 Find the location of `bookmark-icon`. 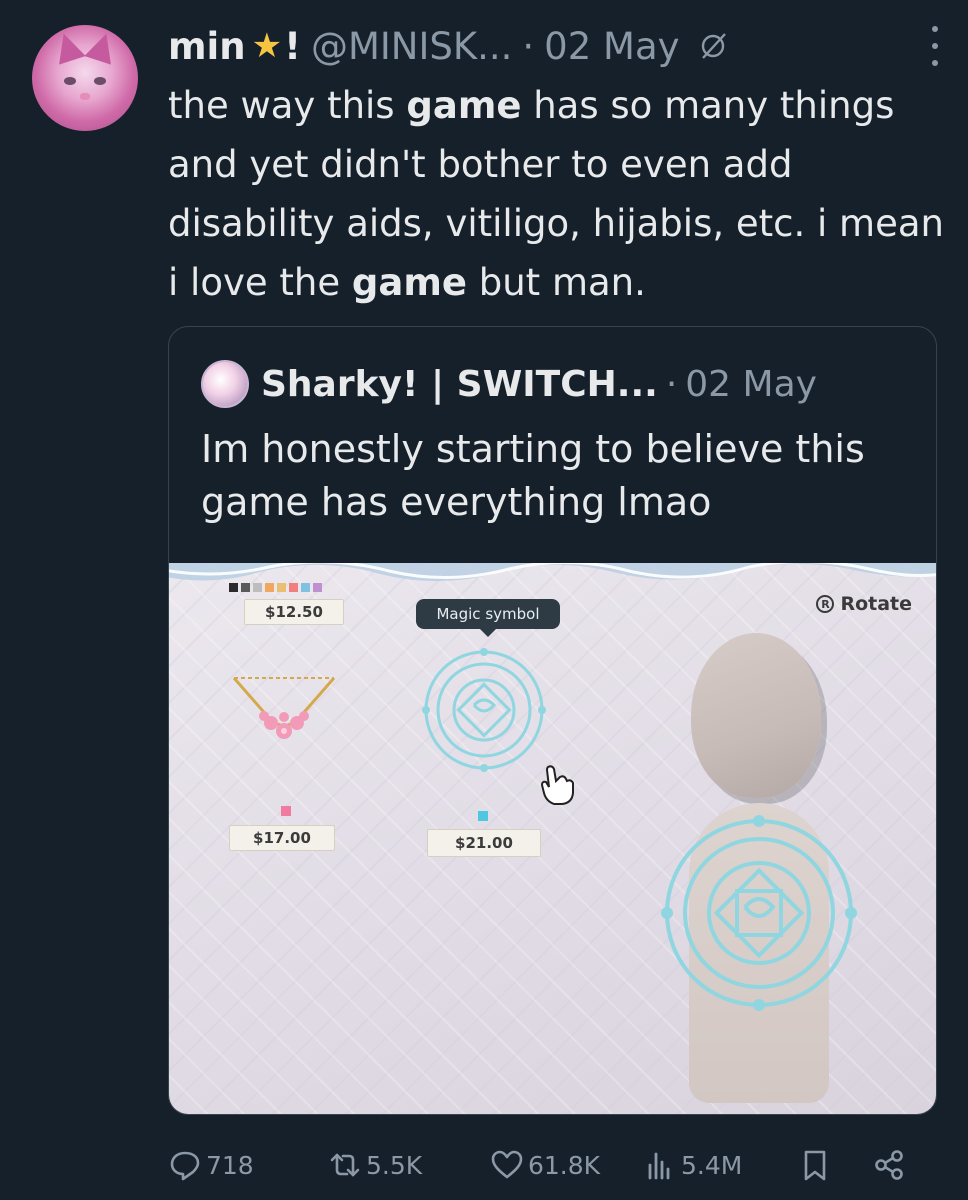

bookmark-icon is located at coordinates (815, 1165).